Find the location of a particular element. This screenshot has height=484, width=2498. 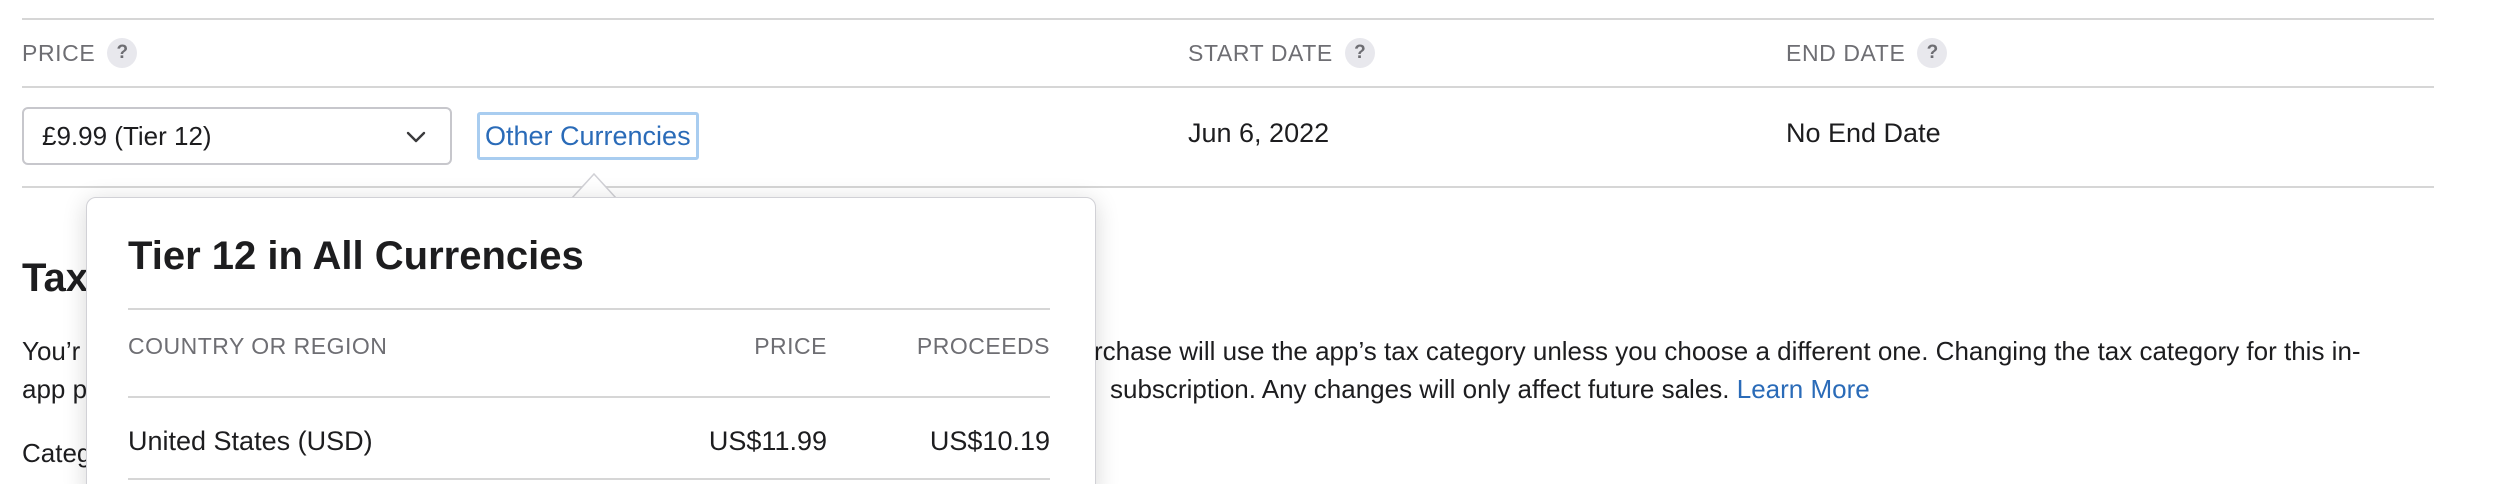

other-currencies-link: Other Currencies is located at coordinates (588, 136).